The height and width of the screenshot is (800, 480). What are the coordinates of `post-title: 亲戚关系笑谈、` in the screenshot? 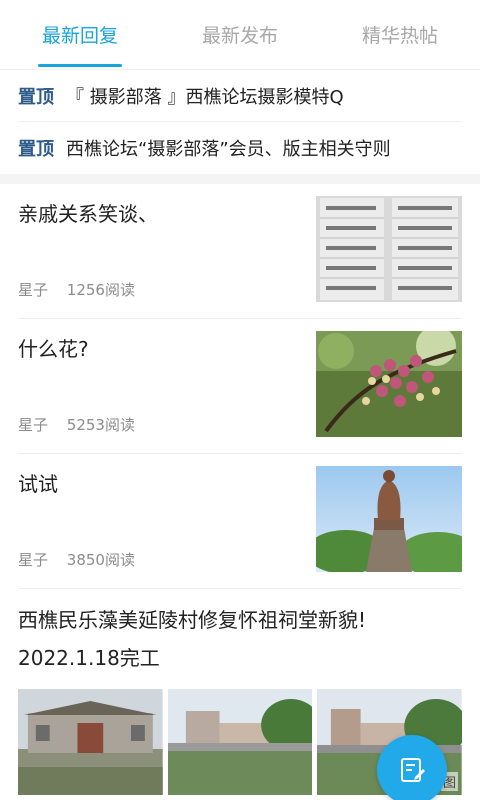 It's located at (88, 214).